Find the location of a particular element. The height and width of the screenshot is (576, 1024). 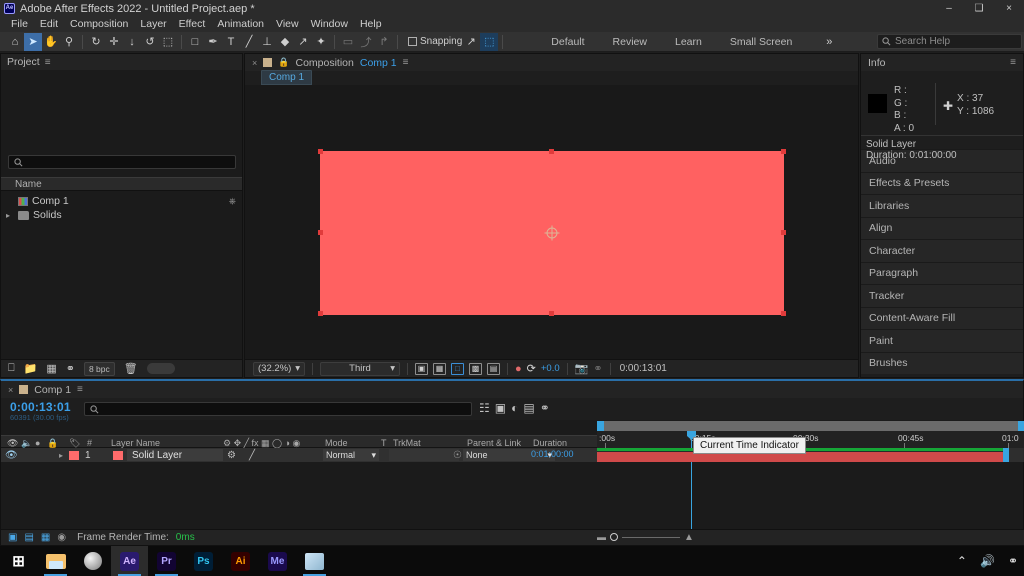

twirl-down-icon: ▸ is located at coordinates (10, 215).